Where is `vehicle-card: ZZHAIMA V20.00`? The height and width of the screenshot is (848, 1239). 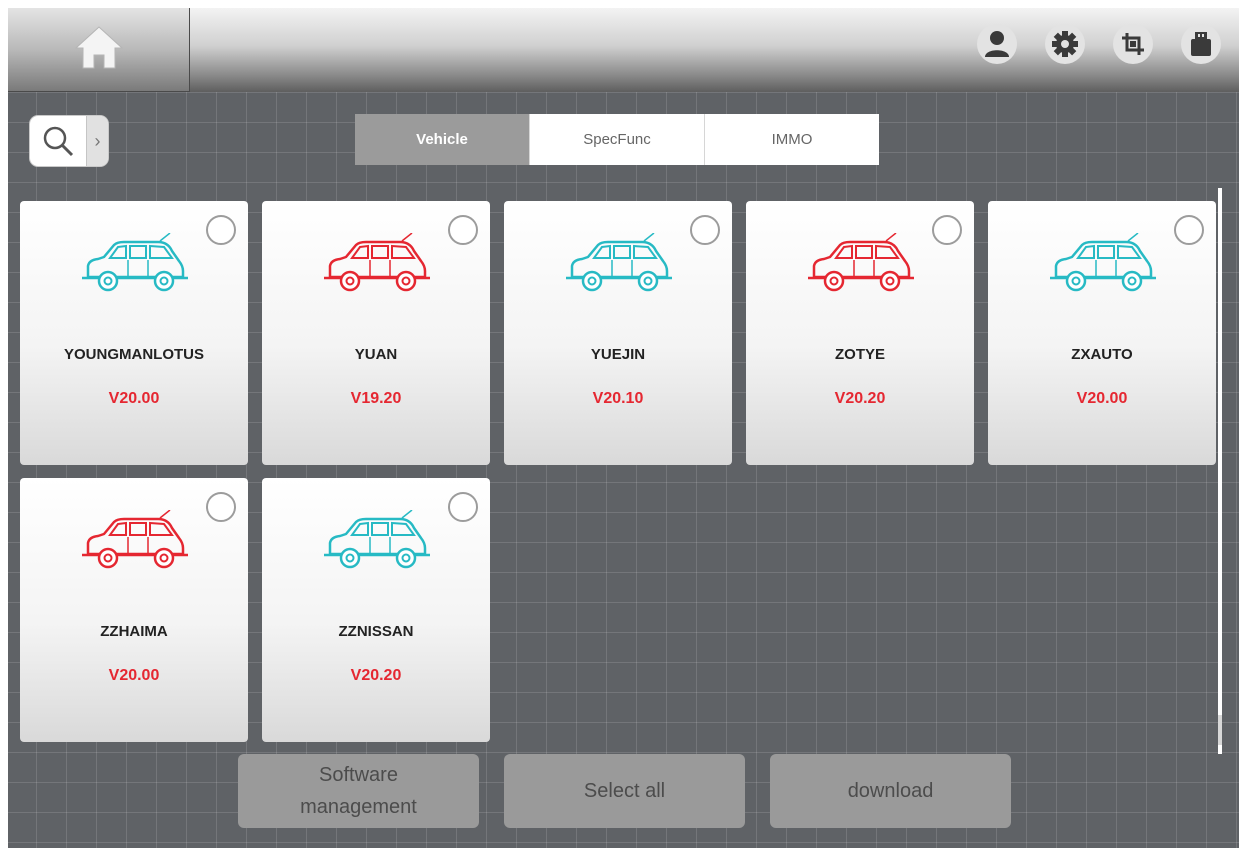 vehicle-card: ZZHAIMA V20.00 is located at coordinates (134, 610).